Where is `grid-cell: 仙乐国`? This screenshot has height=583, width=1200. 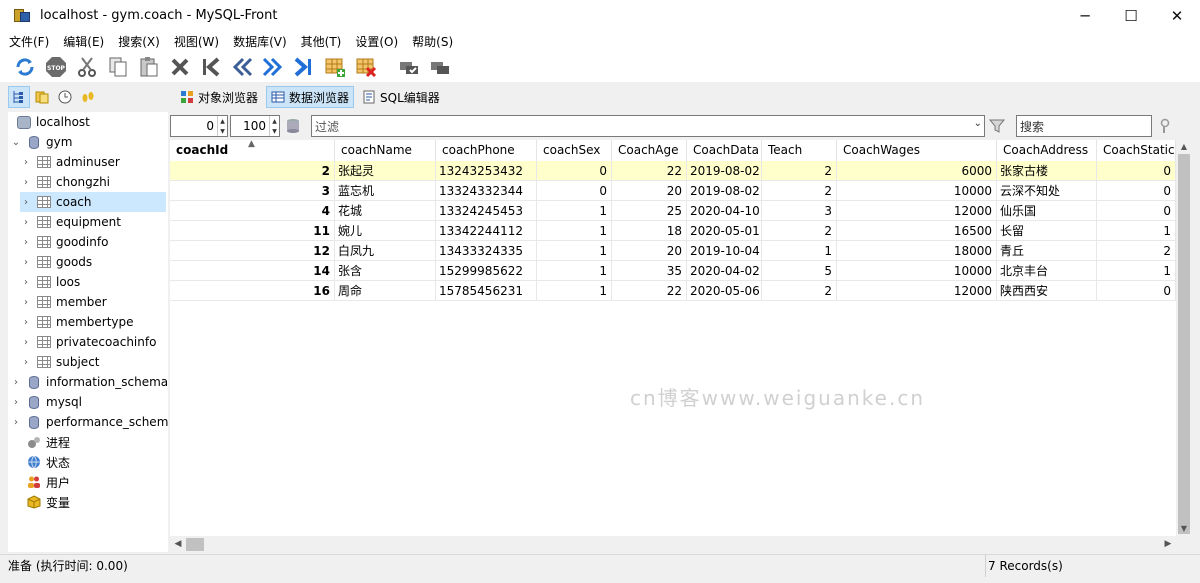
grid-cell: 仙乐国 is located at coordinates (1047, 211).